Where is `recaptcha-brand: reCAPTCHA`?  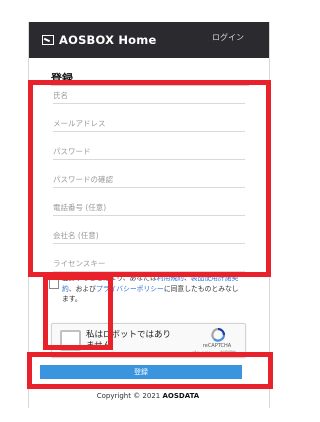
recaptcha-brand: reCAPTCHA is located at coordinates (217, 346).